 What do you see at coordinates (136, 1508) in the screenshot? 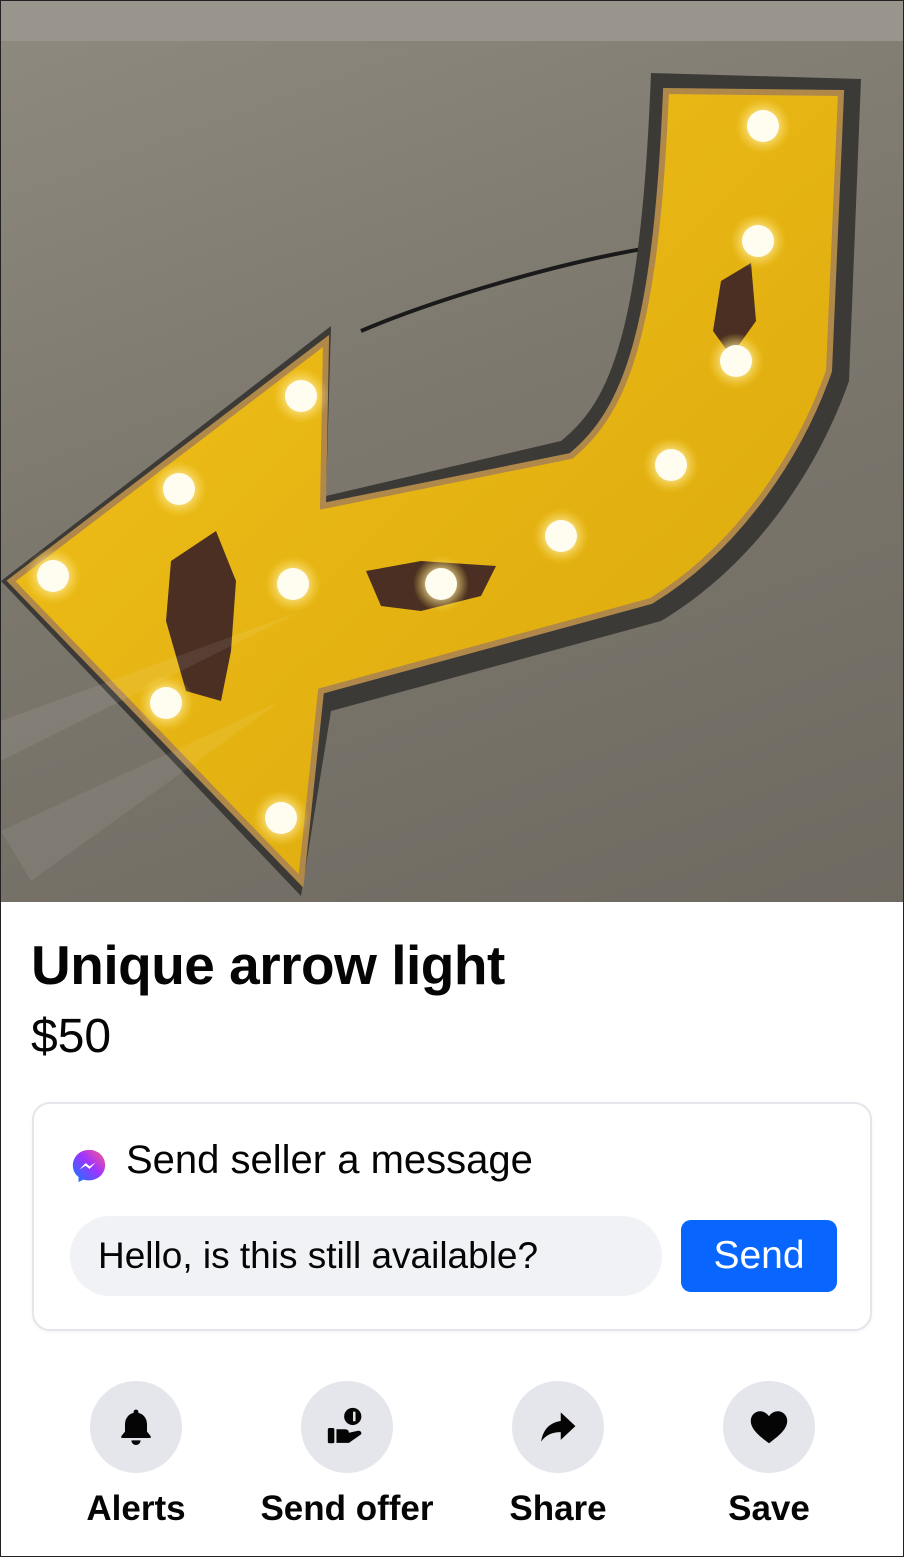
I see `alerts-label: Alerts` at bounding box center [136, 1508].